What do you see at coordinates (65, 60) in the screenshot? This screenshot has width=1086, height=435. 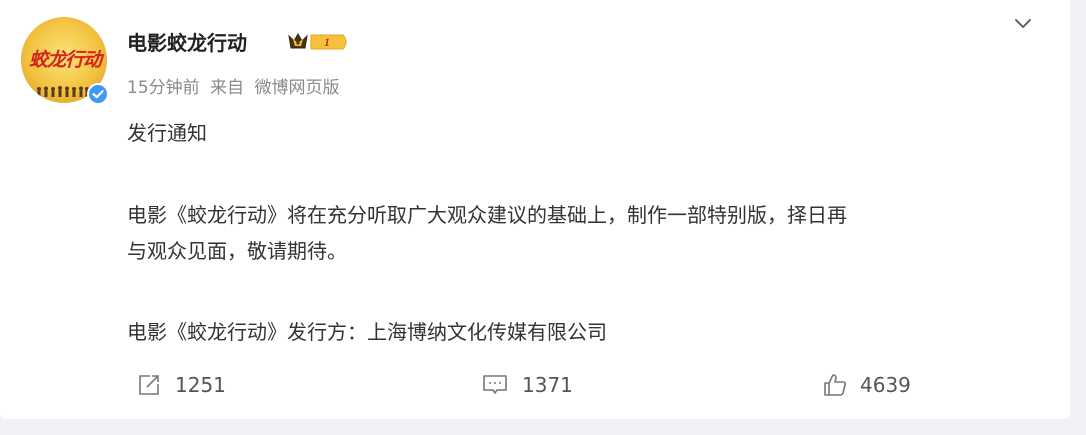 I see `avatar-logo-text: 蛟龙行动` at bounding box center [65, 60].